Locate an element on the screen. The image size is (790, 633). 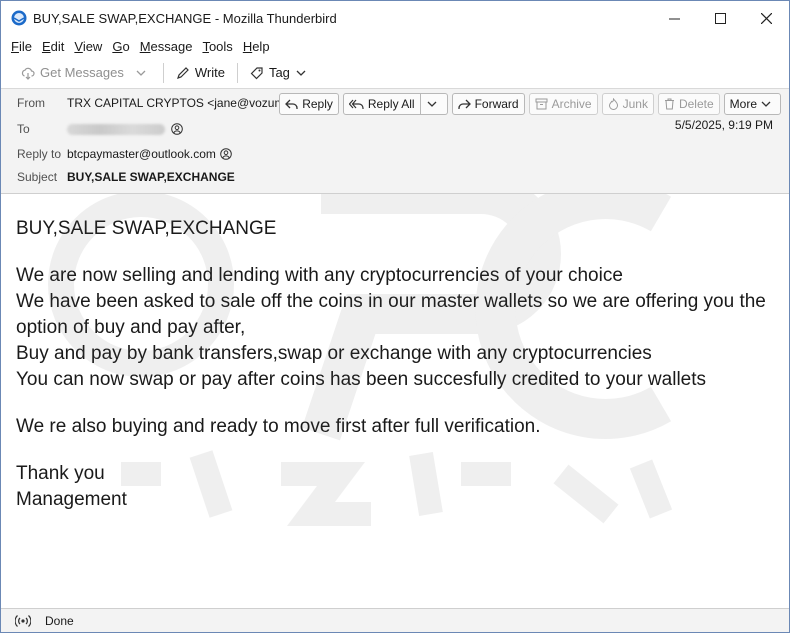
maximize-button is located at coordinates (720, 18).